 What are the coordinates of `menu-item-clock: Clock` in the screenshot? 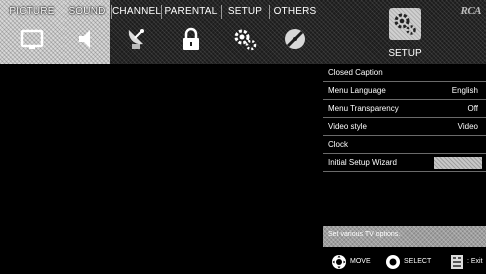 It's located at (404, 145).